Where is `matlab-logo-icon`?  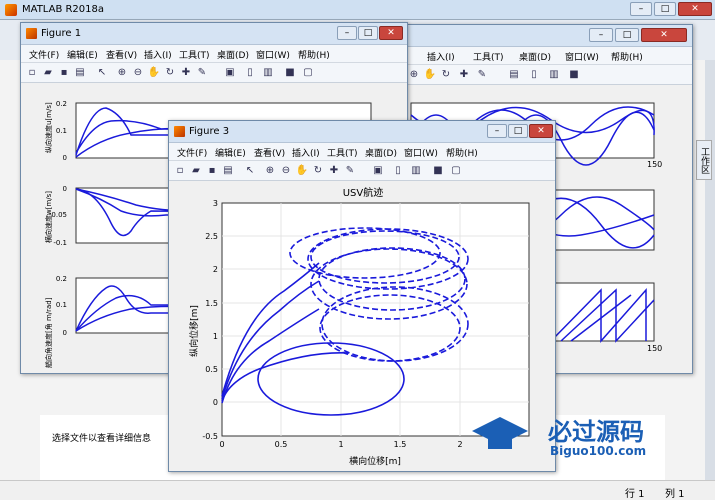
matlab-logo-icon is located at coordinates (11, 10).